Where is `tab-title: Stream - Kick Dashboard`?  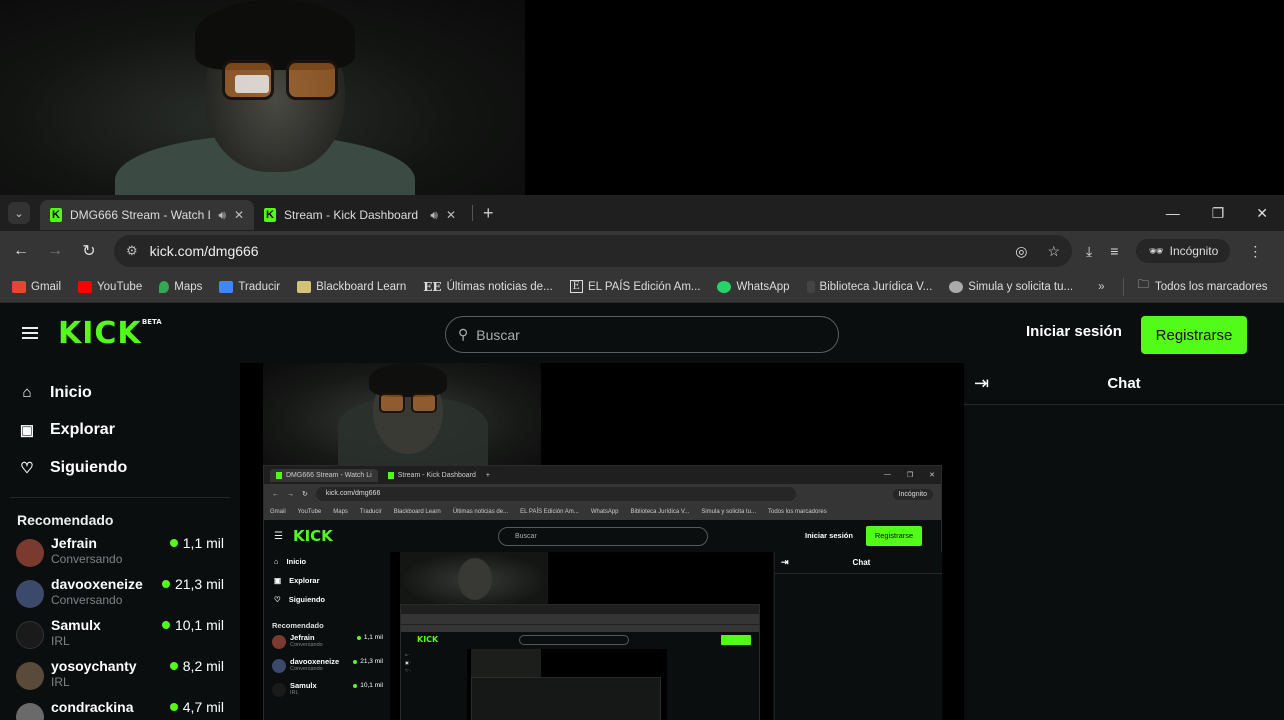
tab-title: Stream - Kick Dashboard is located at coordinates (351, 215).